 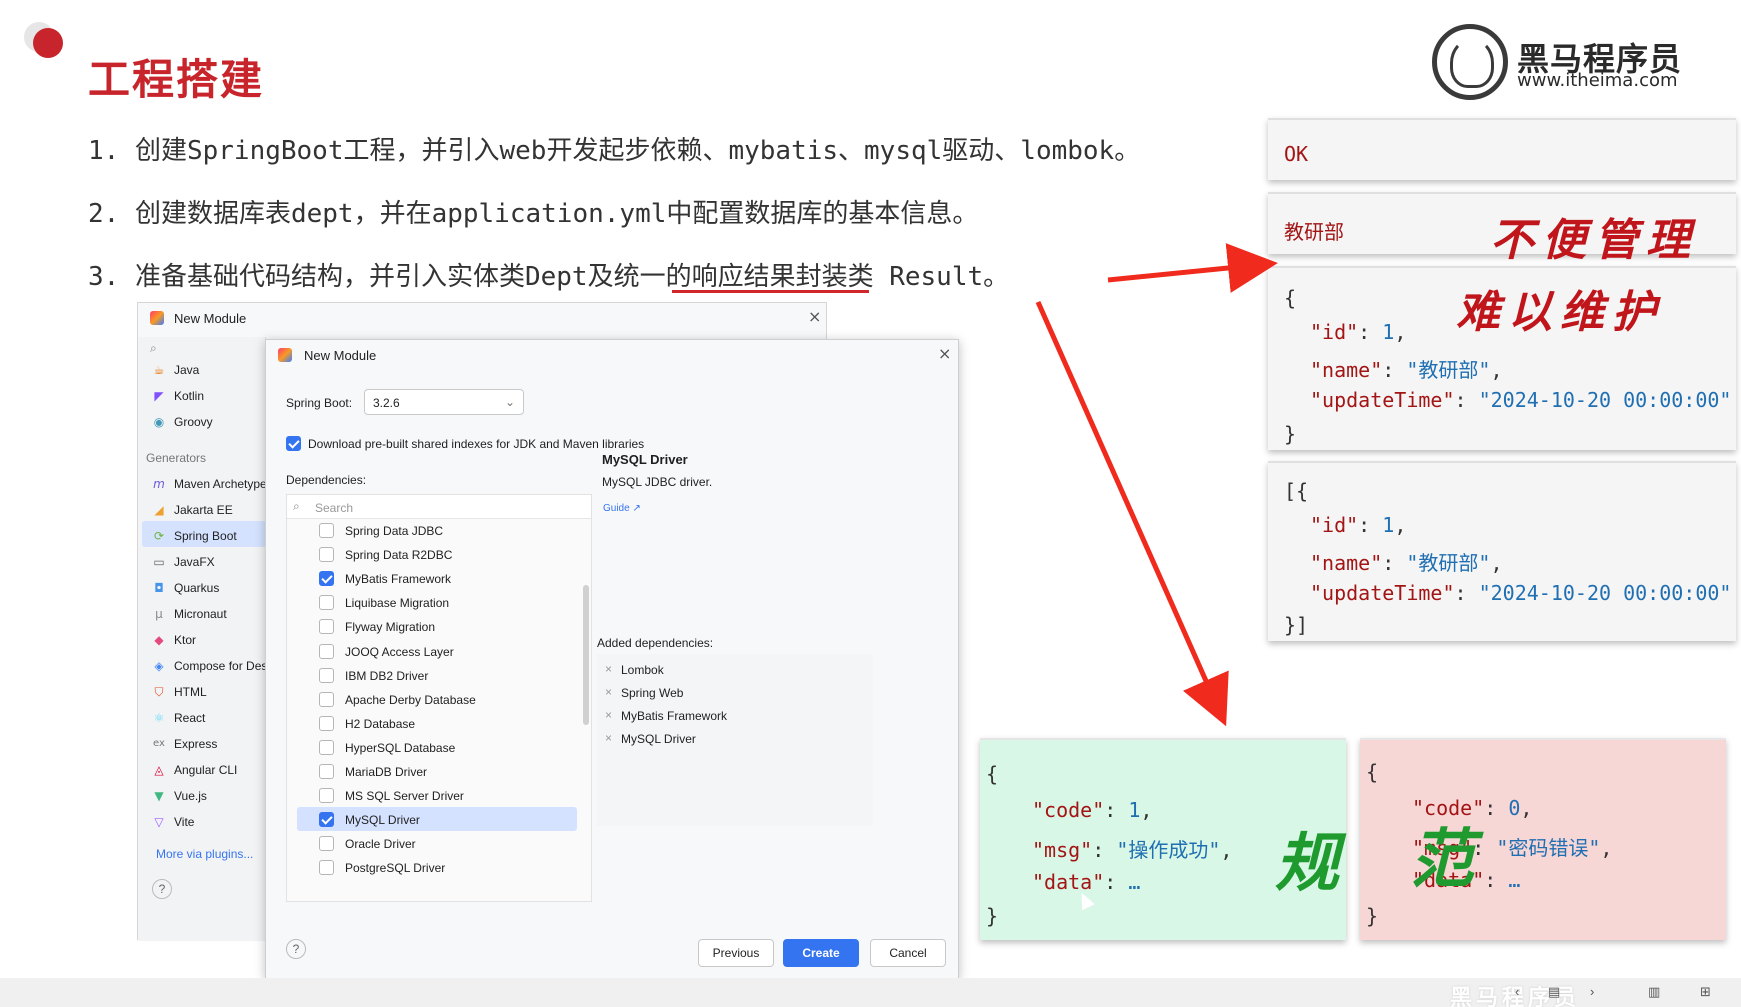 What do you see at coordinates (159, 796) in the screenshot?
I see `vue-icon: ▼` at bounding box center [159, 796].